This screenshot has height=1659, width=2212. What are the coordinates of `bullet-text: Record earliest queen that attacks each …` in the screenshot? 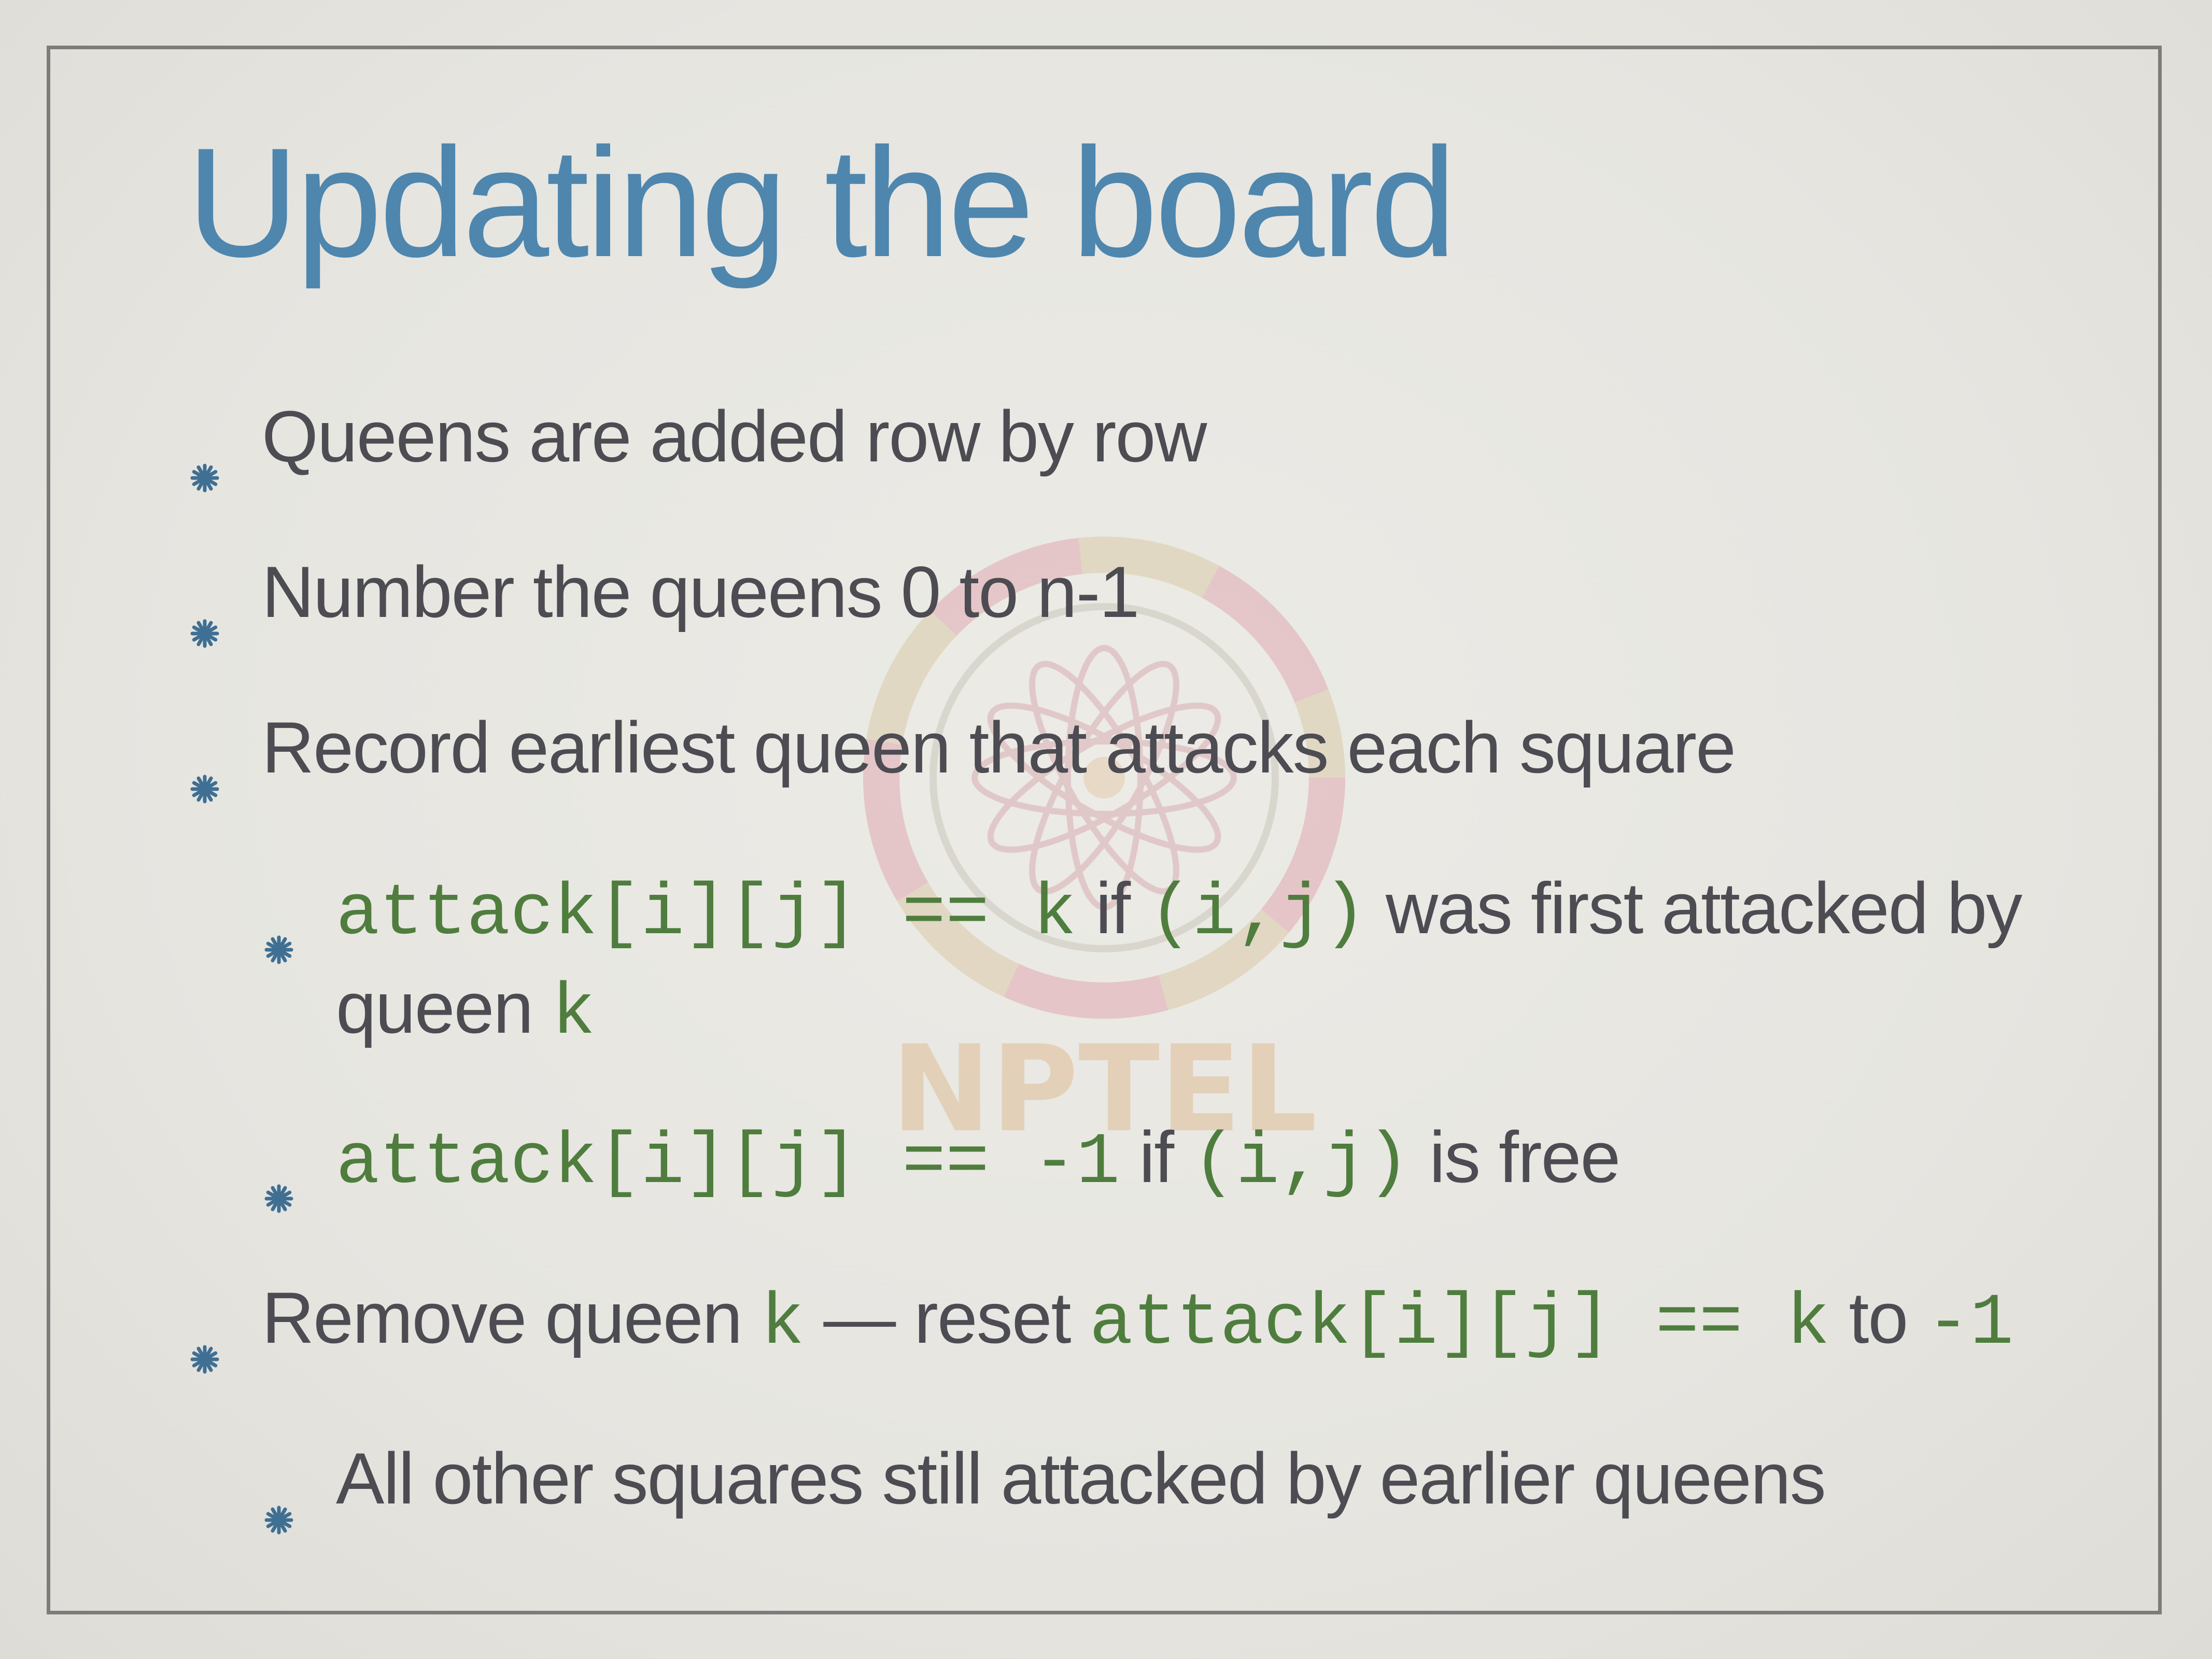 It's located at (999, 748).